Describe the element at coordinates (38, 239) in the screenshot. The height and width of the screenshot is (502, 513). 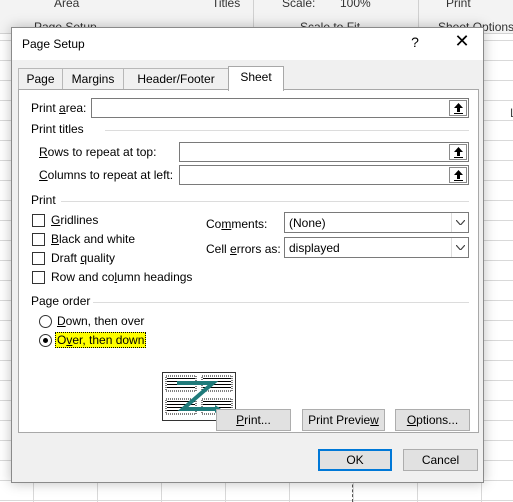
I see `black-and-white-checkbox` at that location.